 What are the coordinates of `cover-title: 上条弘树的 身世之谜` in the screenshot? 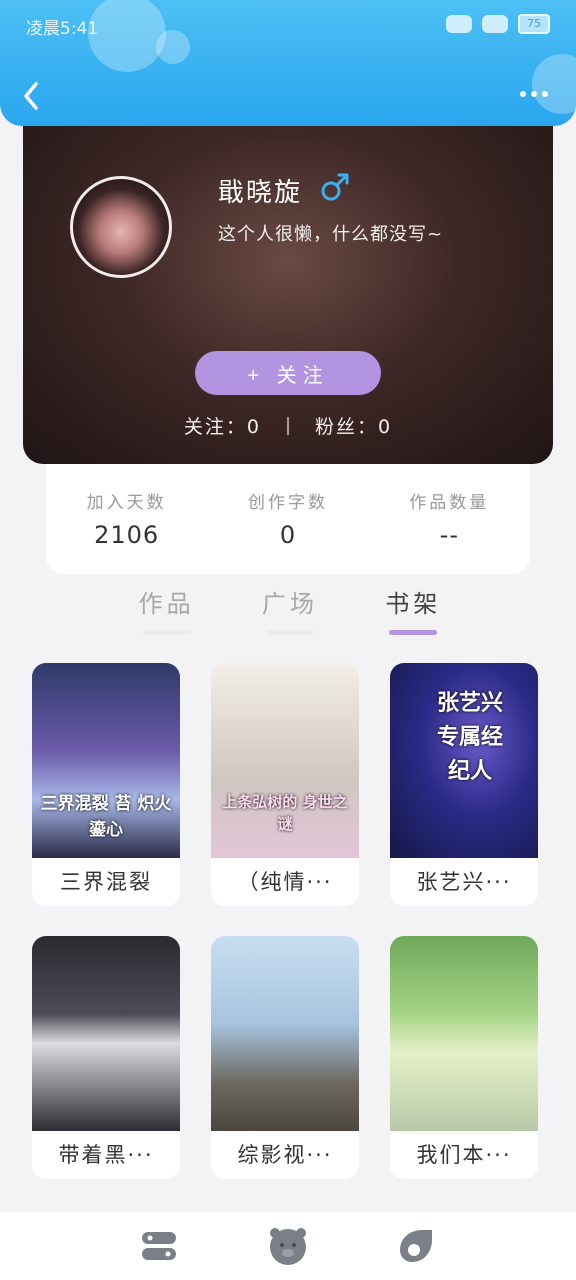 It's located at (285, 813).